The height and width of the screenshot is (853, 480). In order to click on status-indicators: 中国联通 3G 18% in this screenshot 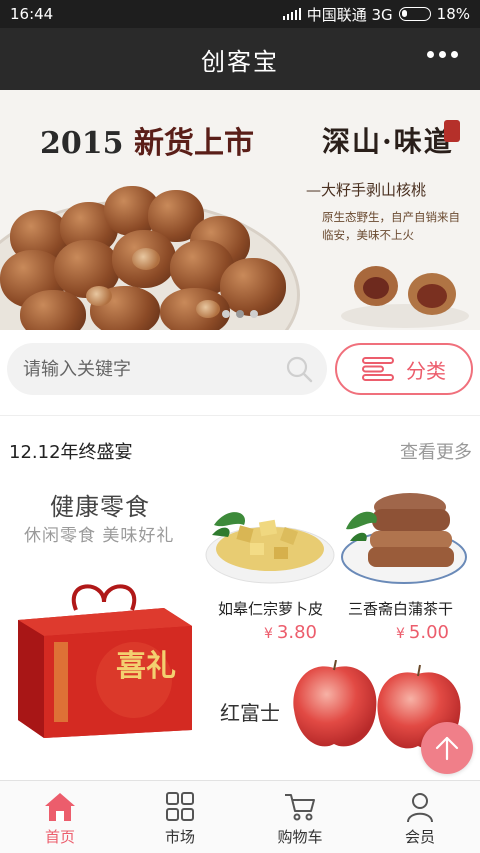, I will do `click(376, 14)`.